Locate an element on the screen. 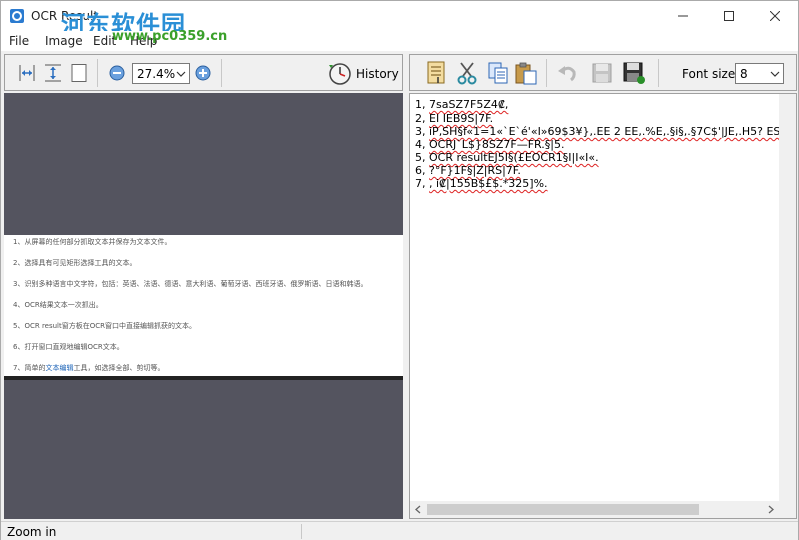  horizontal-scrollbar is located at coordinates (603, 509).